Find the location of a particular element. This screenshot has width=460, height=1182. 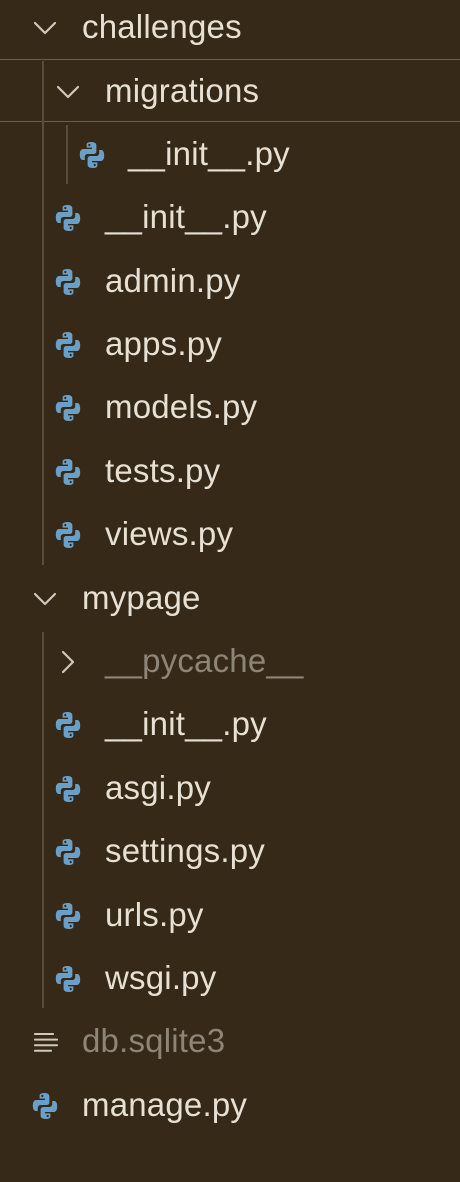

lines-icon is located at coordinates (45, 1042).